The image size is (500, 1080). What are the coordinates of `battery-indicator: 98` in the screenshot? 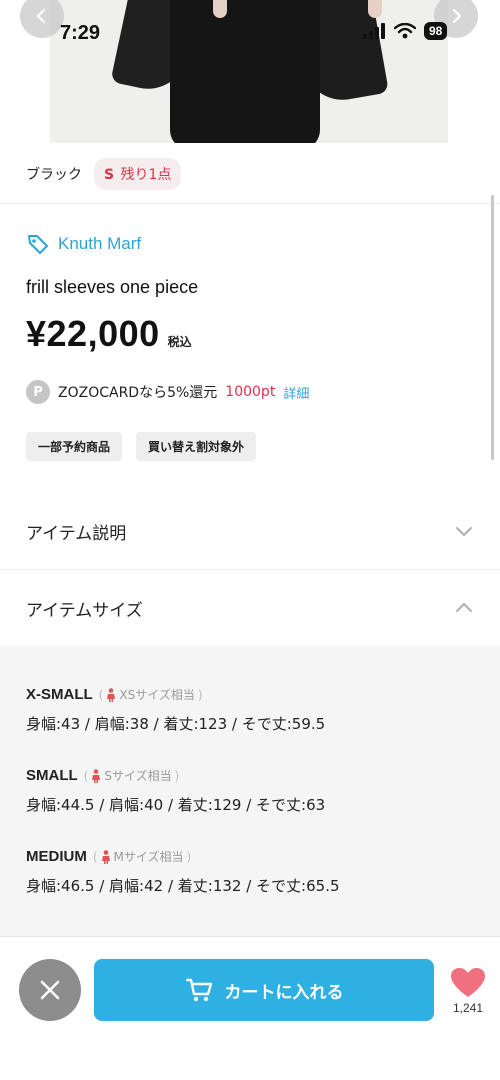 It's located at (436, 31).